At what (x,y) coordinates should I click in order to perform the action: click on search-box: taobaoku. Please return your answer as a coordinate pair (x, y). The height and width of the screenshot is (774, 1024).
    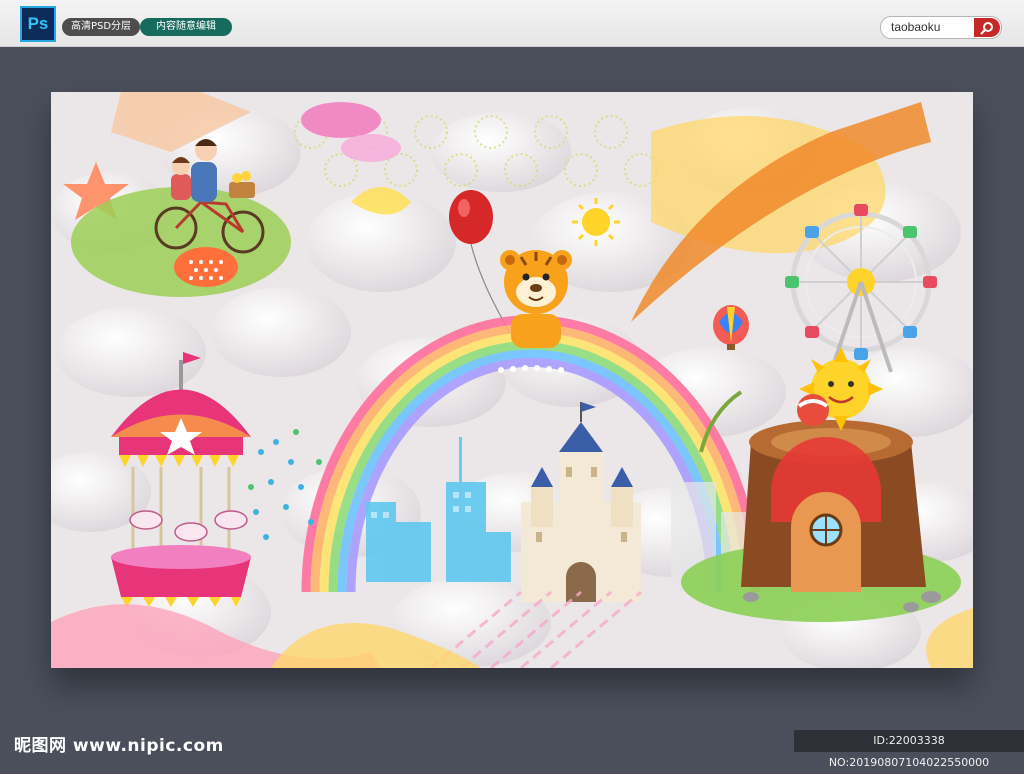
    Looking at the image, I should click on (941, 27).